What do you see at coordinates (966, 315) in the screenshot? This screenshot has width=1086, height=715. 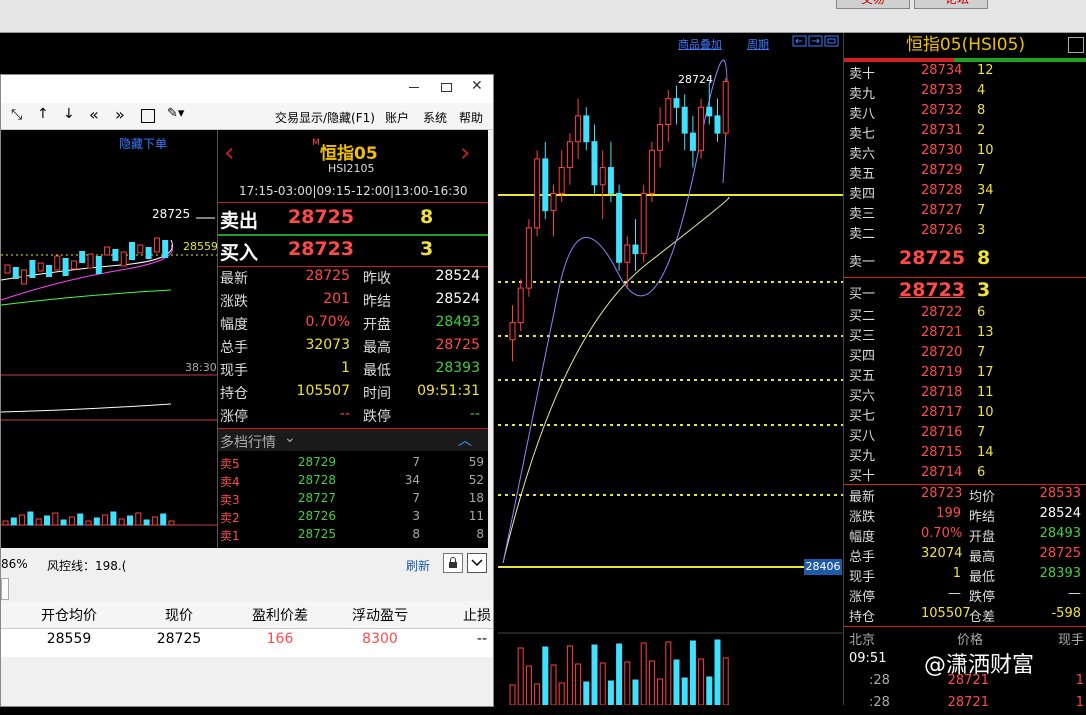 I see `bid-row: 买二 28722 6` at bounding box center [966, 315].